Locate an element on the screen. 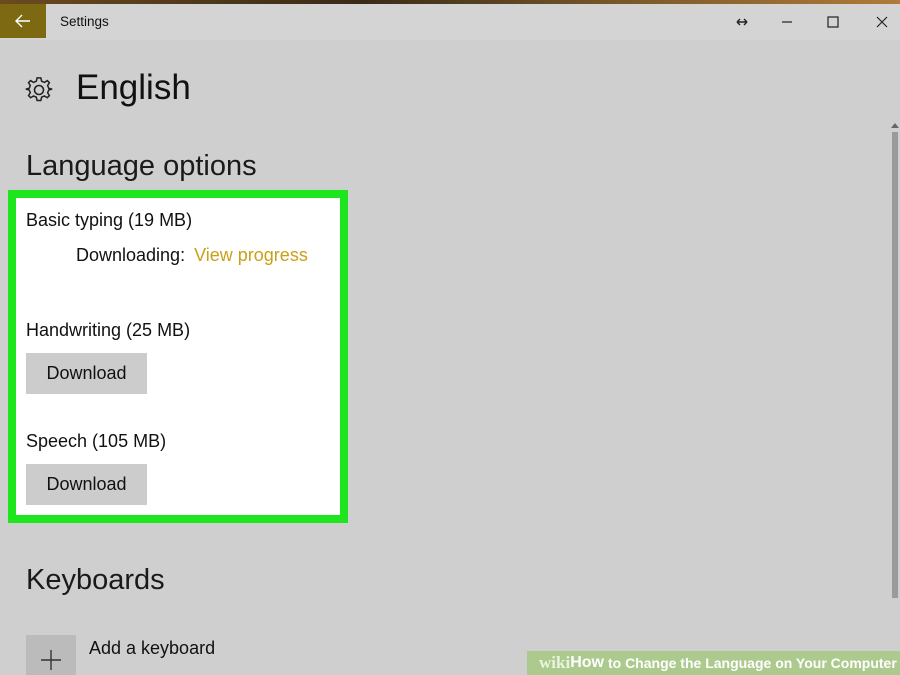 The width and height of the screenshot is (900, 675). page-title: English is located at coordinates (133, 87).